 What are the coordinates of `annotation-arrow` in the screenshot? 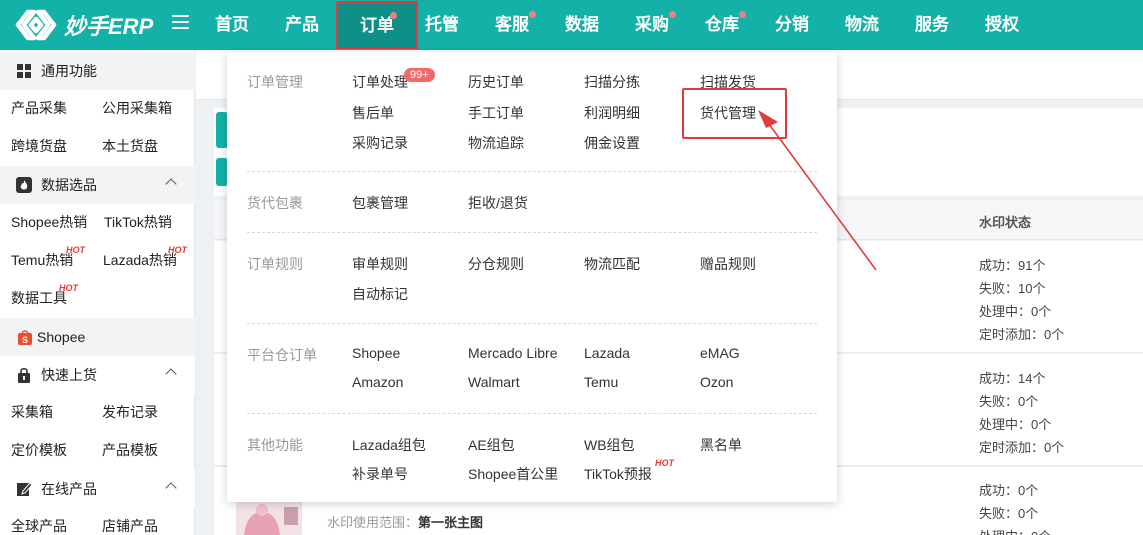 It's located at (817, 190).